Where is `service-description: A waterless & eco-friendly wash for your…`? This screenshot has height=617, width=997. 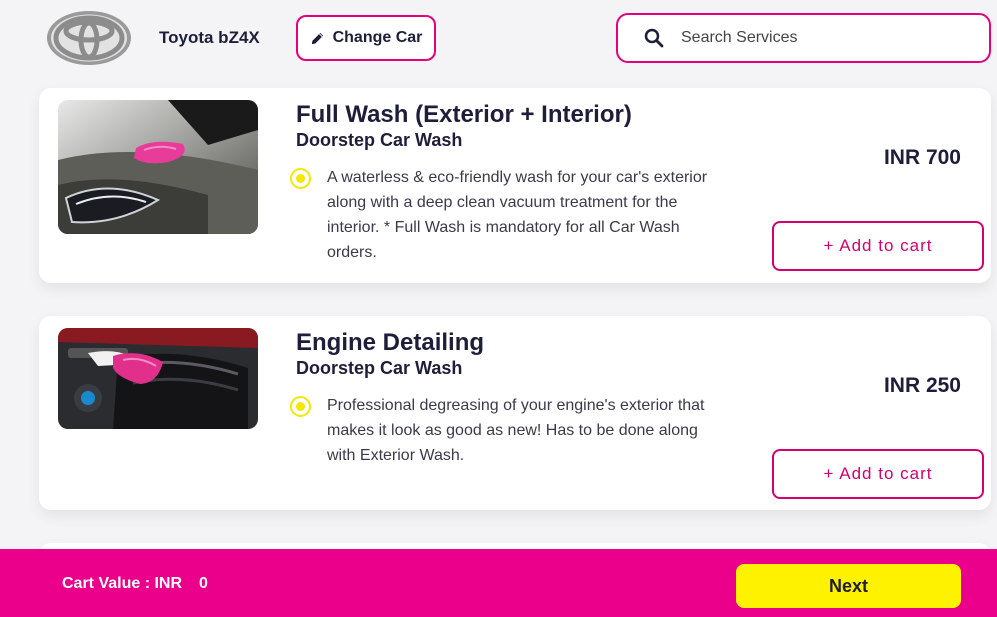
service-description: A waterless & eco-friendly wash for your… is located at coordinates (517, 215).